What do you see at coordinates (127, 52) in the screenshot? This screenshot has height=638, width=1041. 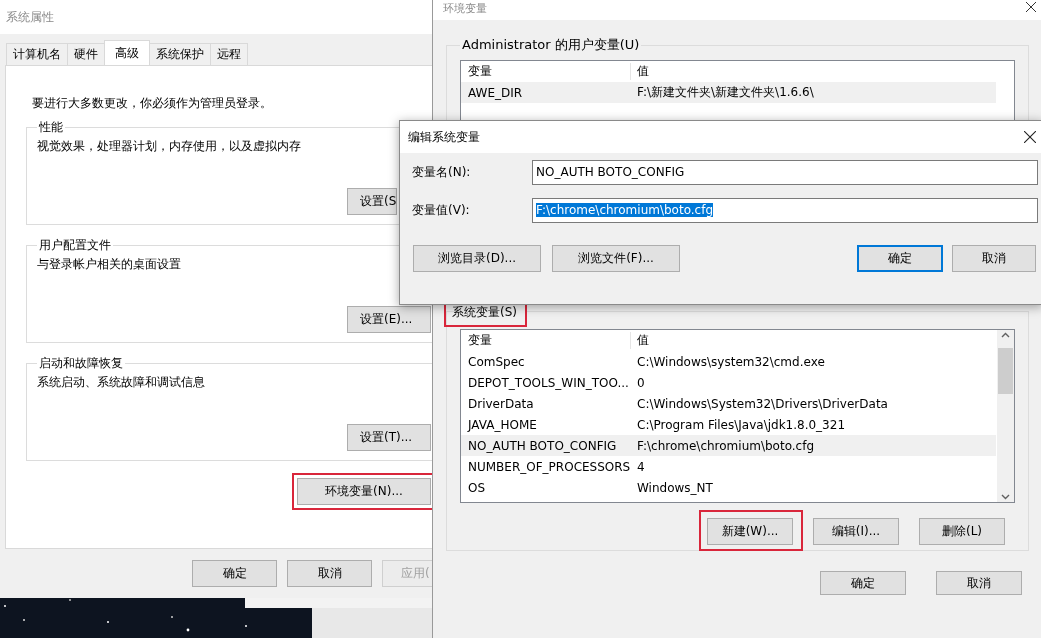 I see `tab: 高级` at bounding box center [127, 52].